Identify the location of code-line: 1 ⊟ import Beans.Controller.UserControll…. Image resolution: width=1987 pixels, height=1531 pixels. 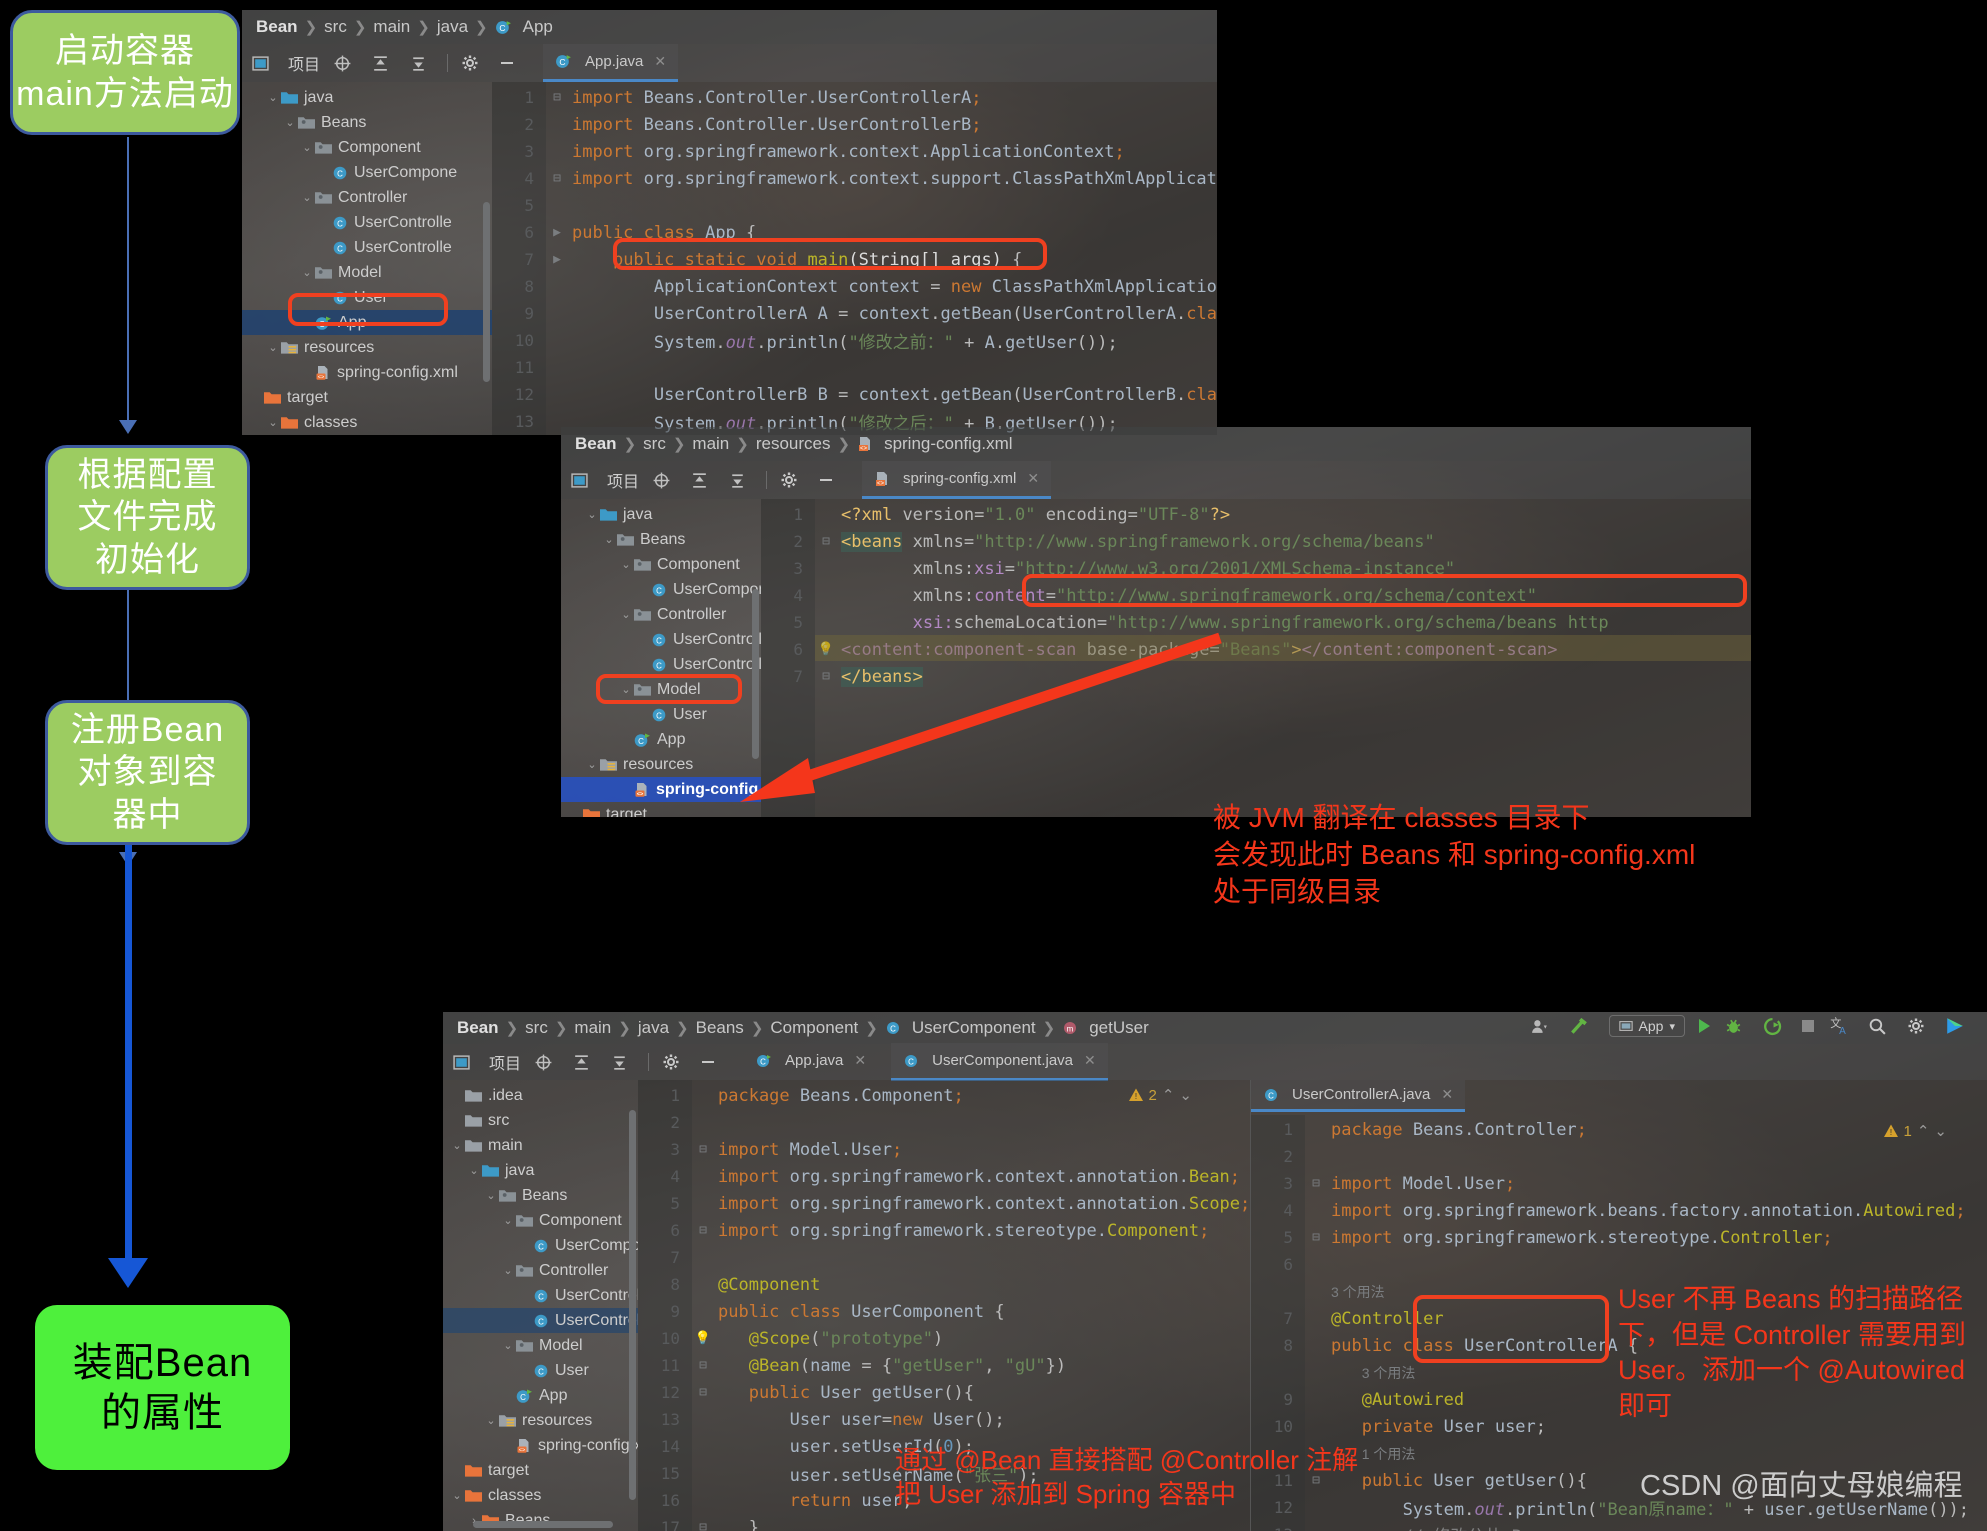
(854, 97).